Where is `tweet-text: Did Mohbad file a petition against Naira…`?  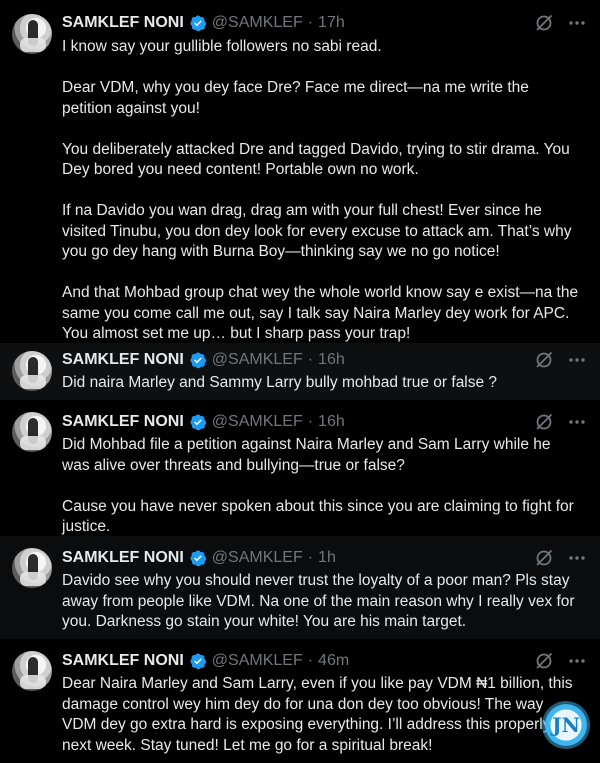
tweet-text: Did Mohbad file a petition against Naira… is located at coordinates (321, 486).